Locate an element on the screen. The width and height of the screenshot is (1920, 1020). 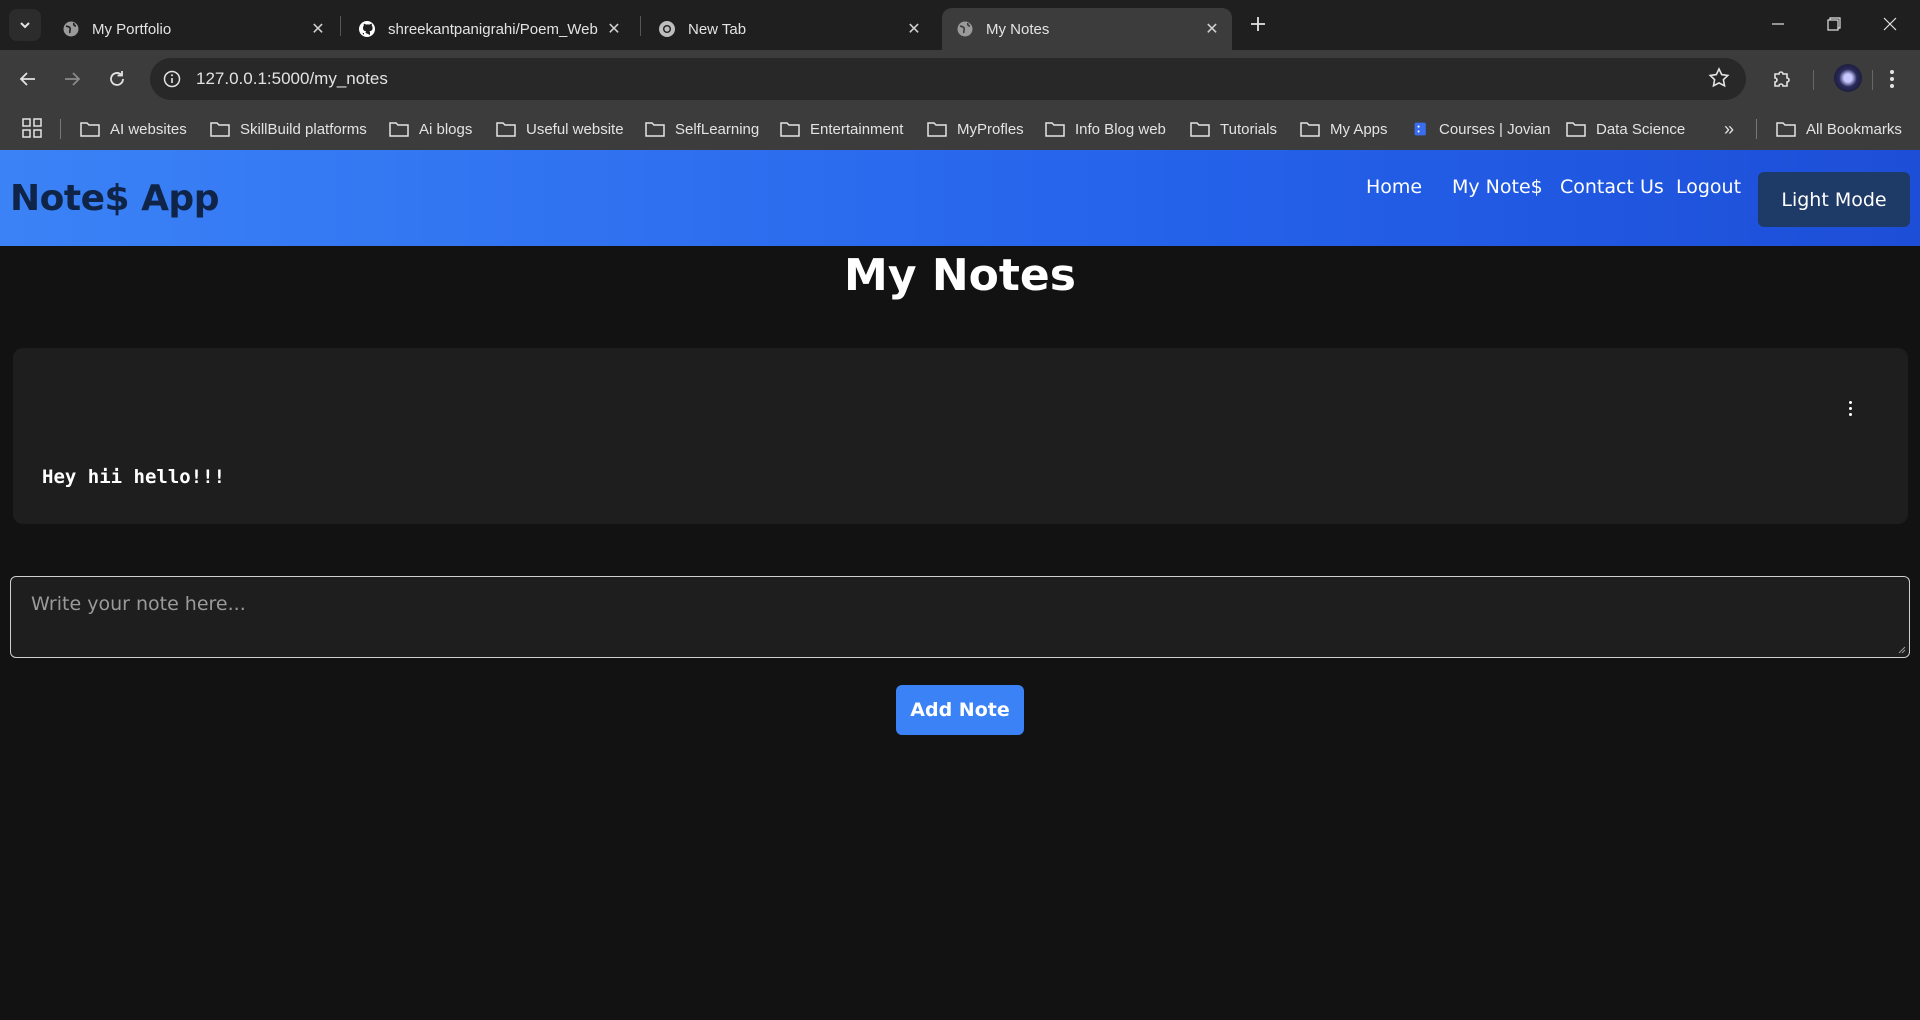
bookmark-item: Data Science is located at coordinates (1625, 129).